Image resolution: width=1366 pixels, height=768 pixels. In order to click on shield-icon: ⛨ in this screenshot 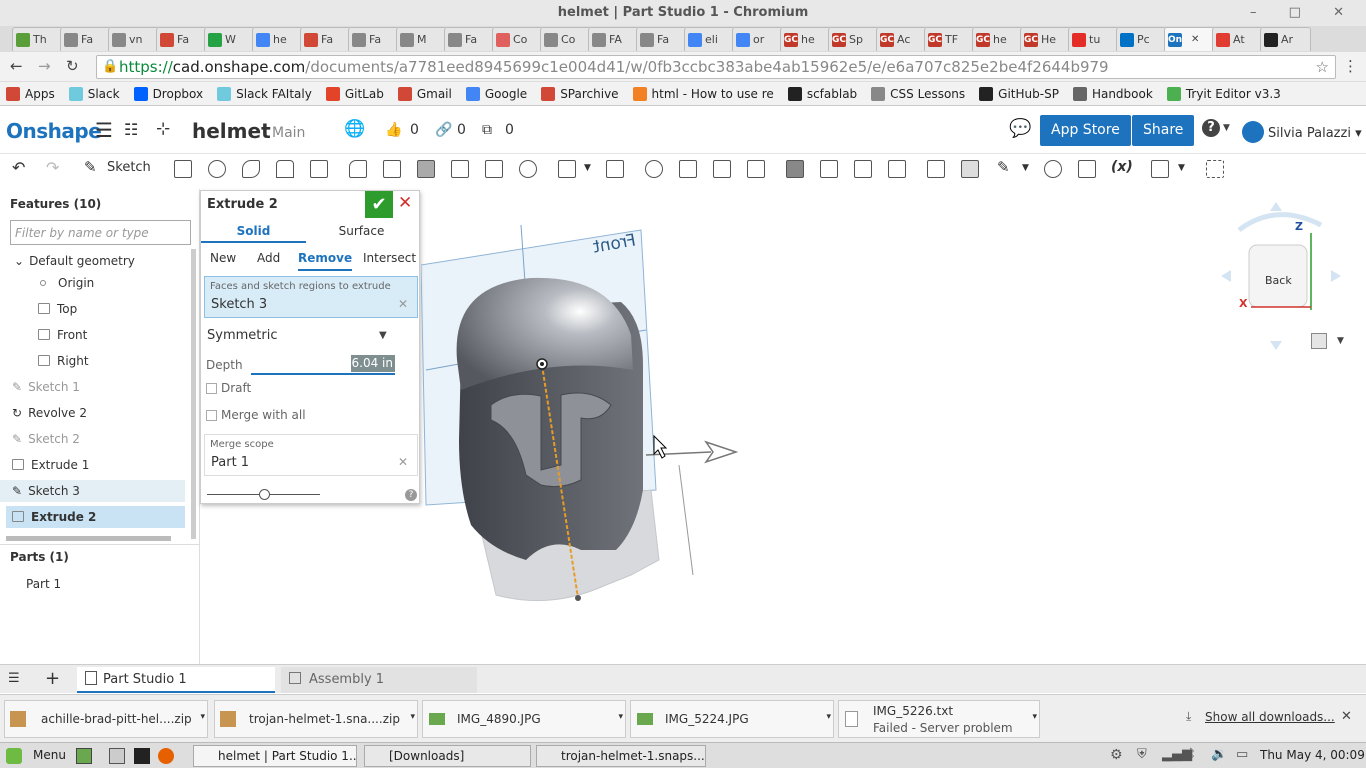, I will do `click(1142, 754)`.